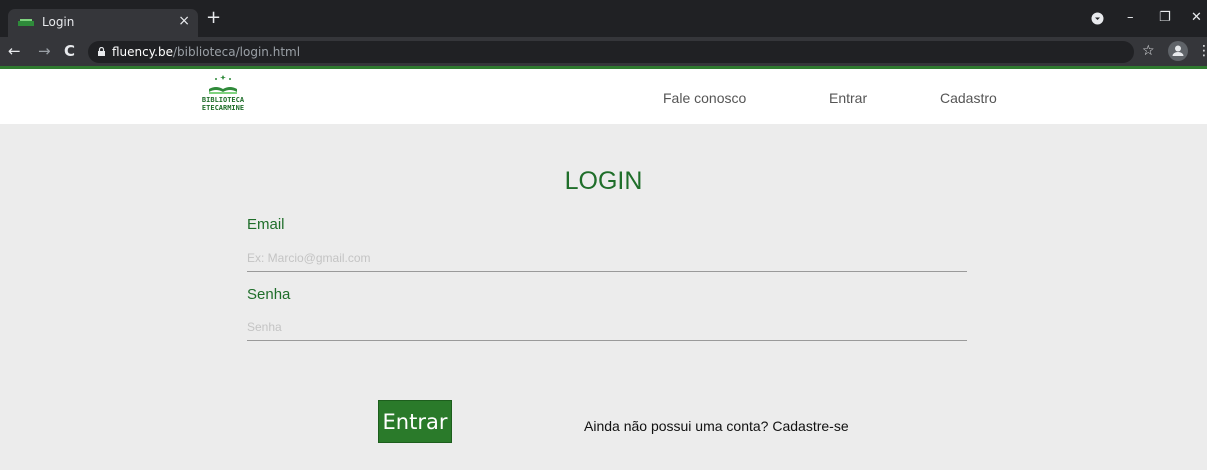 The height and width of the screenshot is (470, 1207). Describe the element at coordinates (1148, 51) in the screenshot. I see `bookmark-star-icon: ☆` at that location.